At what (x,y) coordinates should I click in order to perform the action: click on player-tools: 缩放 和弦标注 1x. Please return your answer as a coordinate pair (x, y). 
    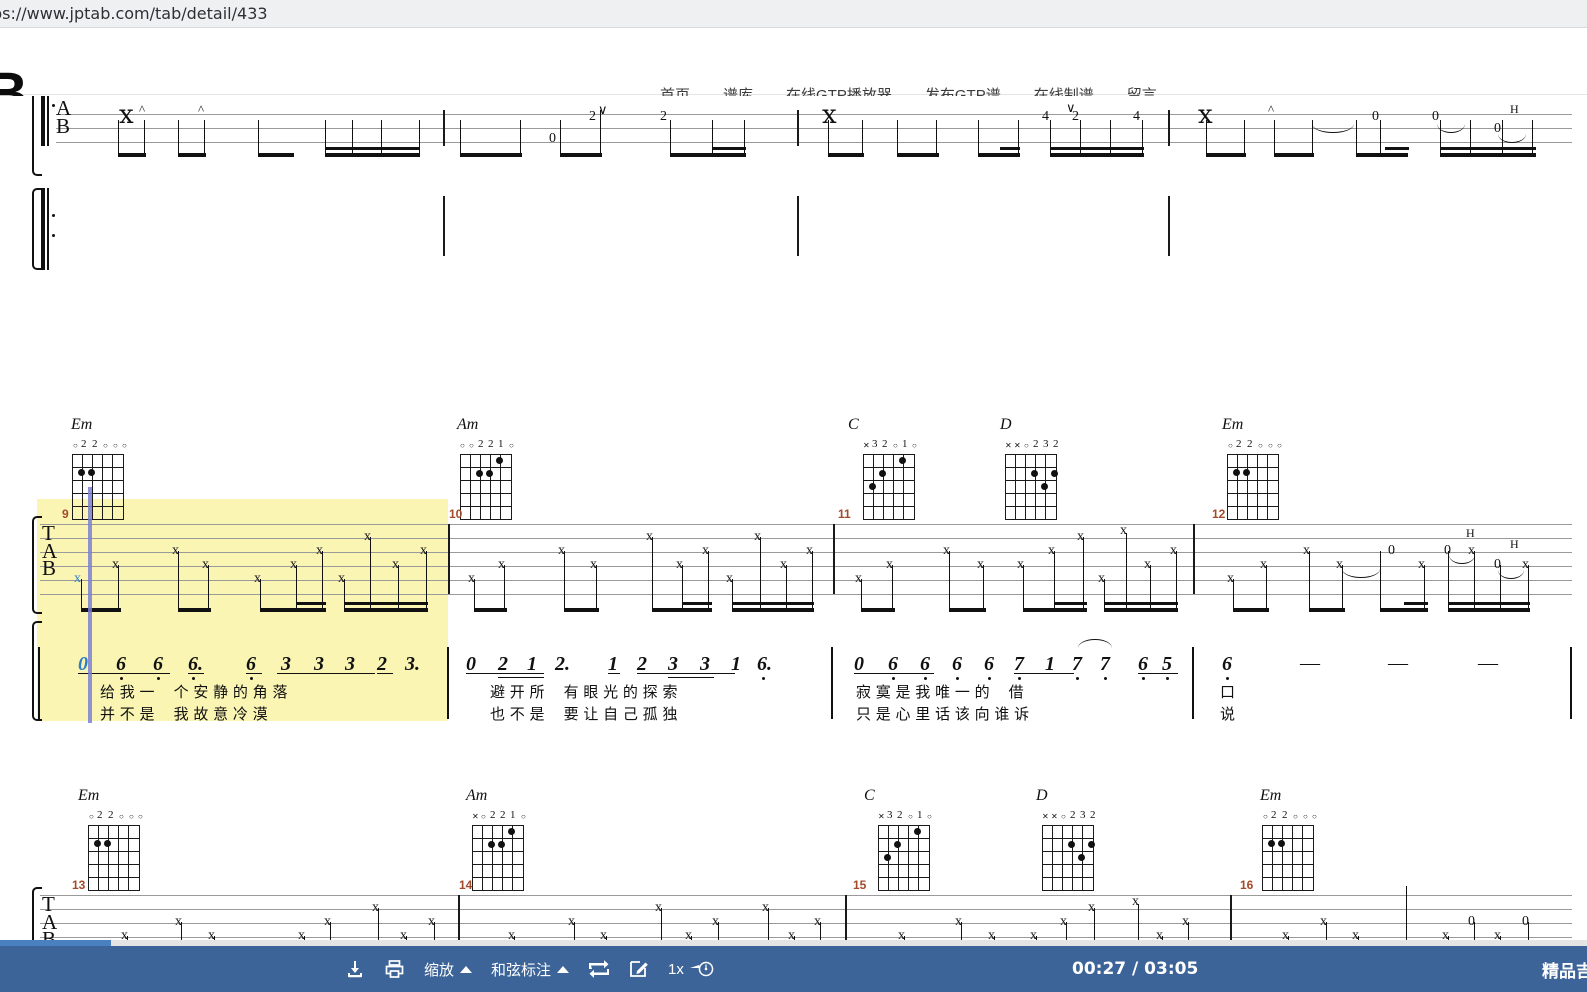
    Looking at the image, I should click on (530, 969).